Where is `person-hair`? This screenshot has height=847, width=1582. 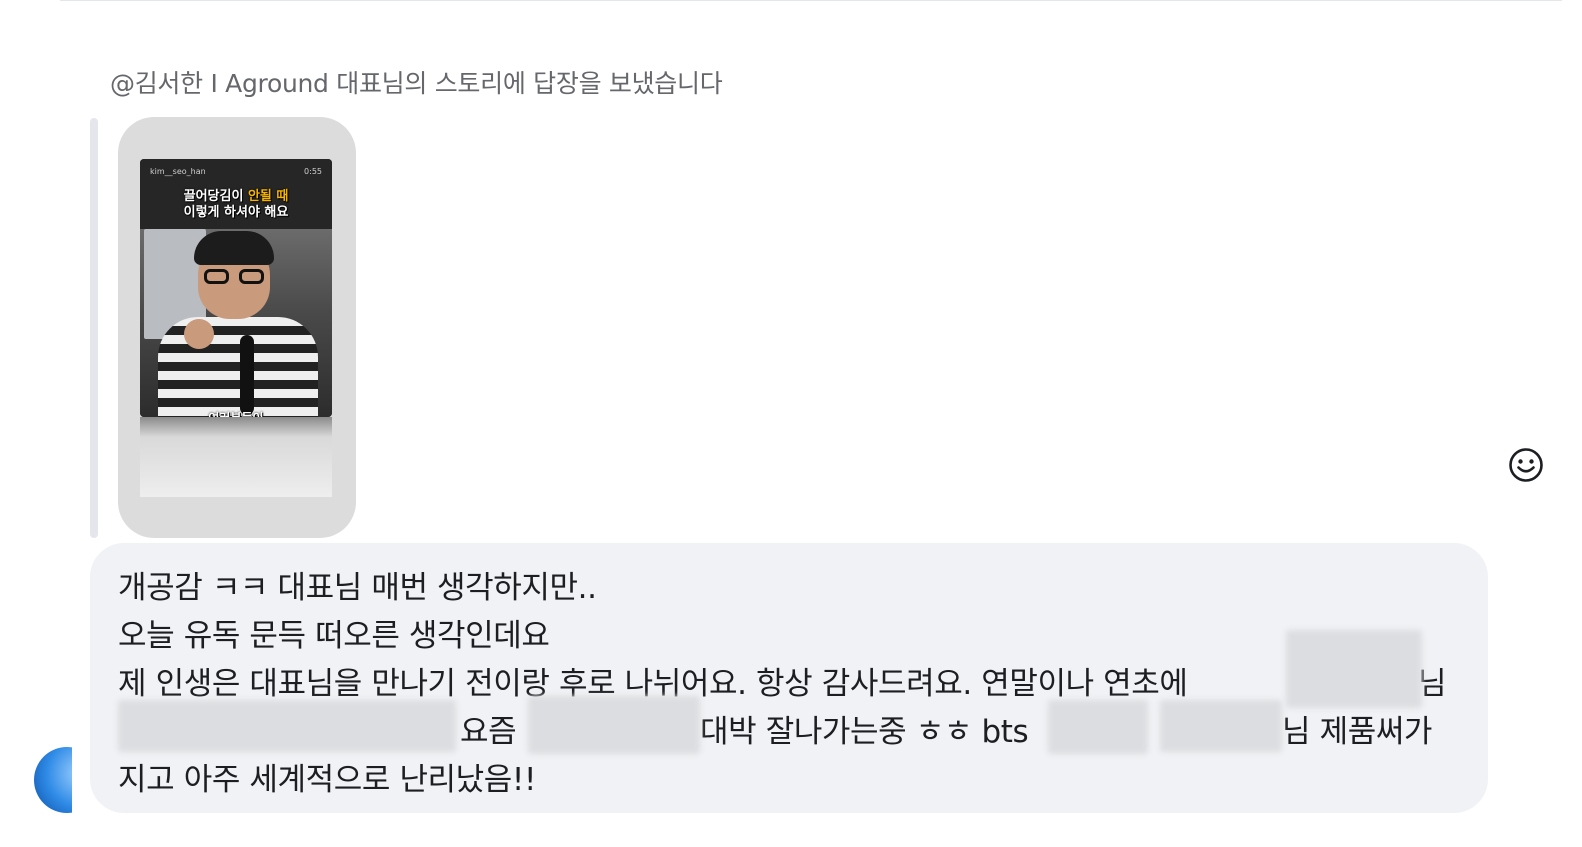 person-hair is located at coordinates (234, 248).